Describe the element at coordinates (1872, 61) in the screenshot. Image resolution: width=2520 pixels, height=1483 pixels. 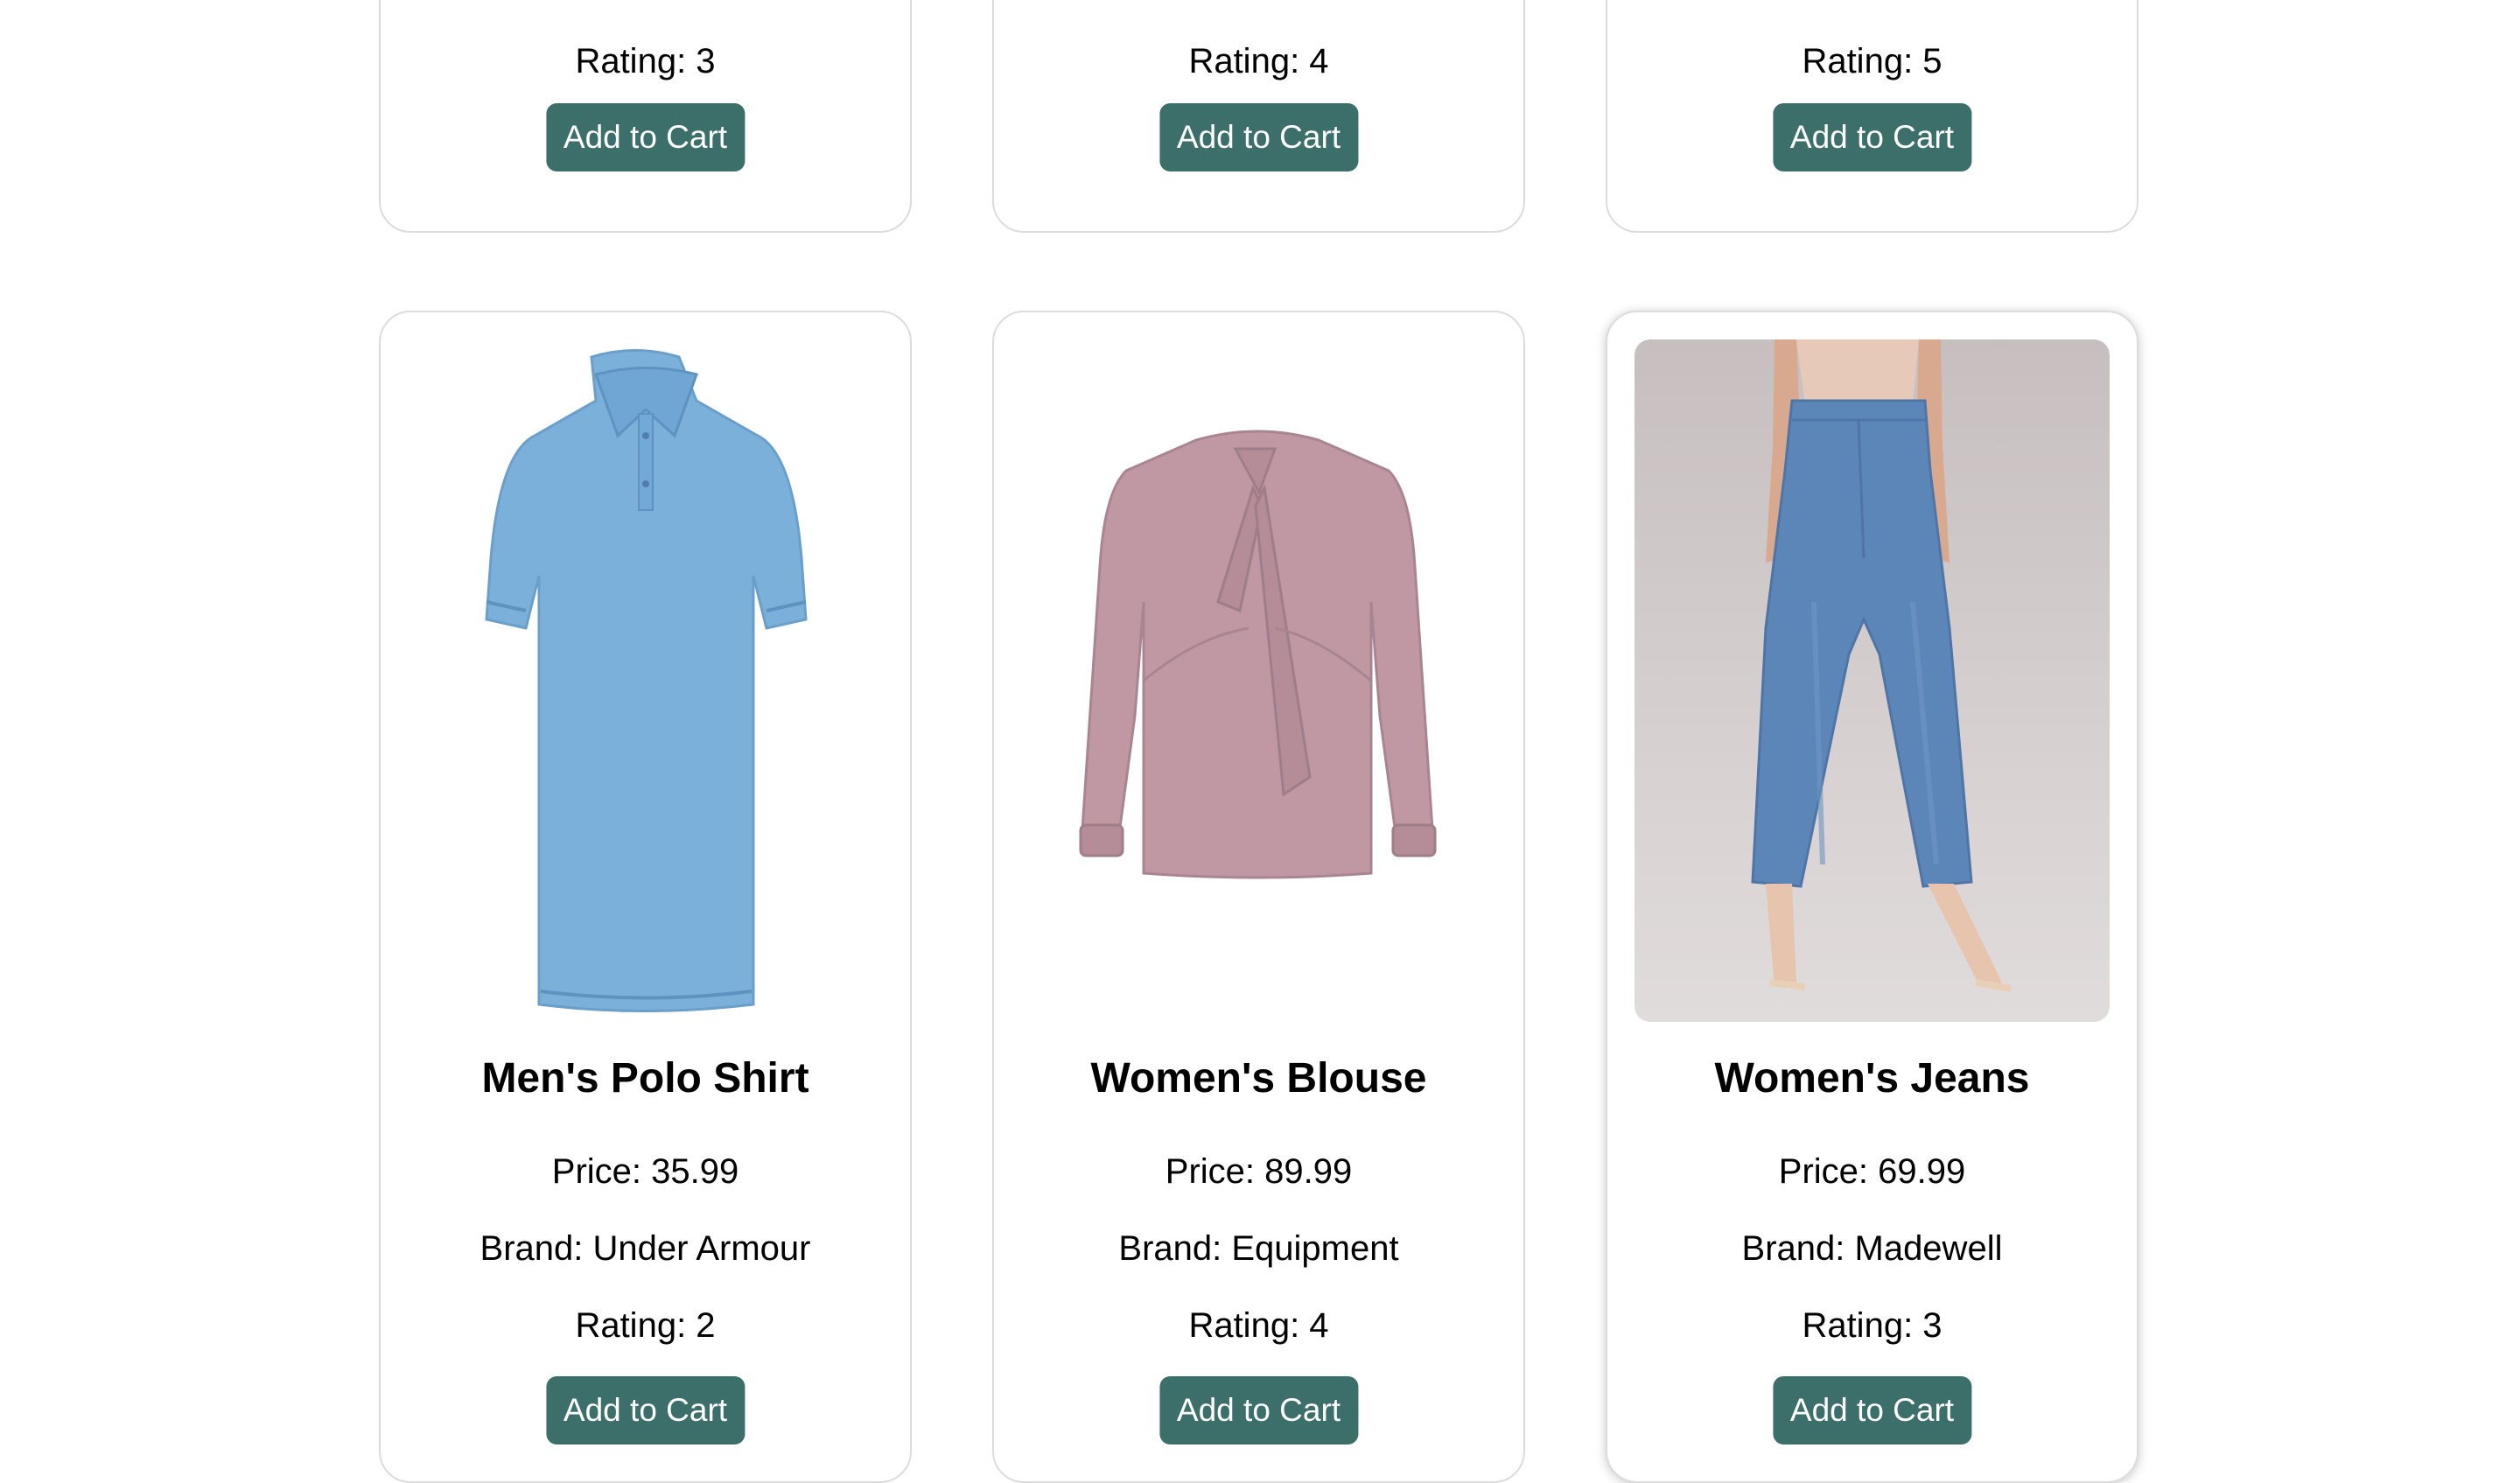
I see `product-rating: Rating: 5` at that location.